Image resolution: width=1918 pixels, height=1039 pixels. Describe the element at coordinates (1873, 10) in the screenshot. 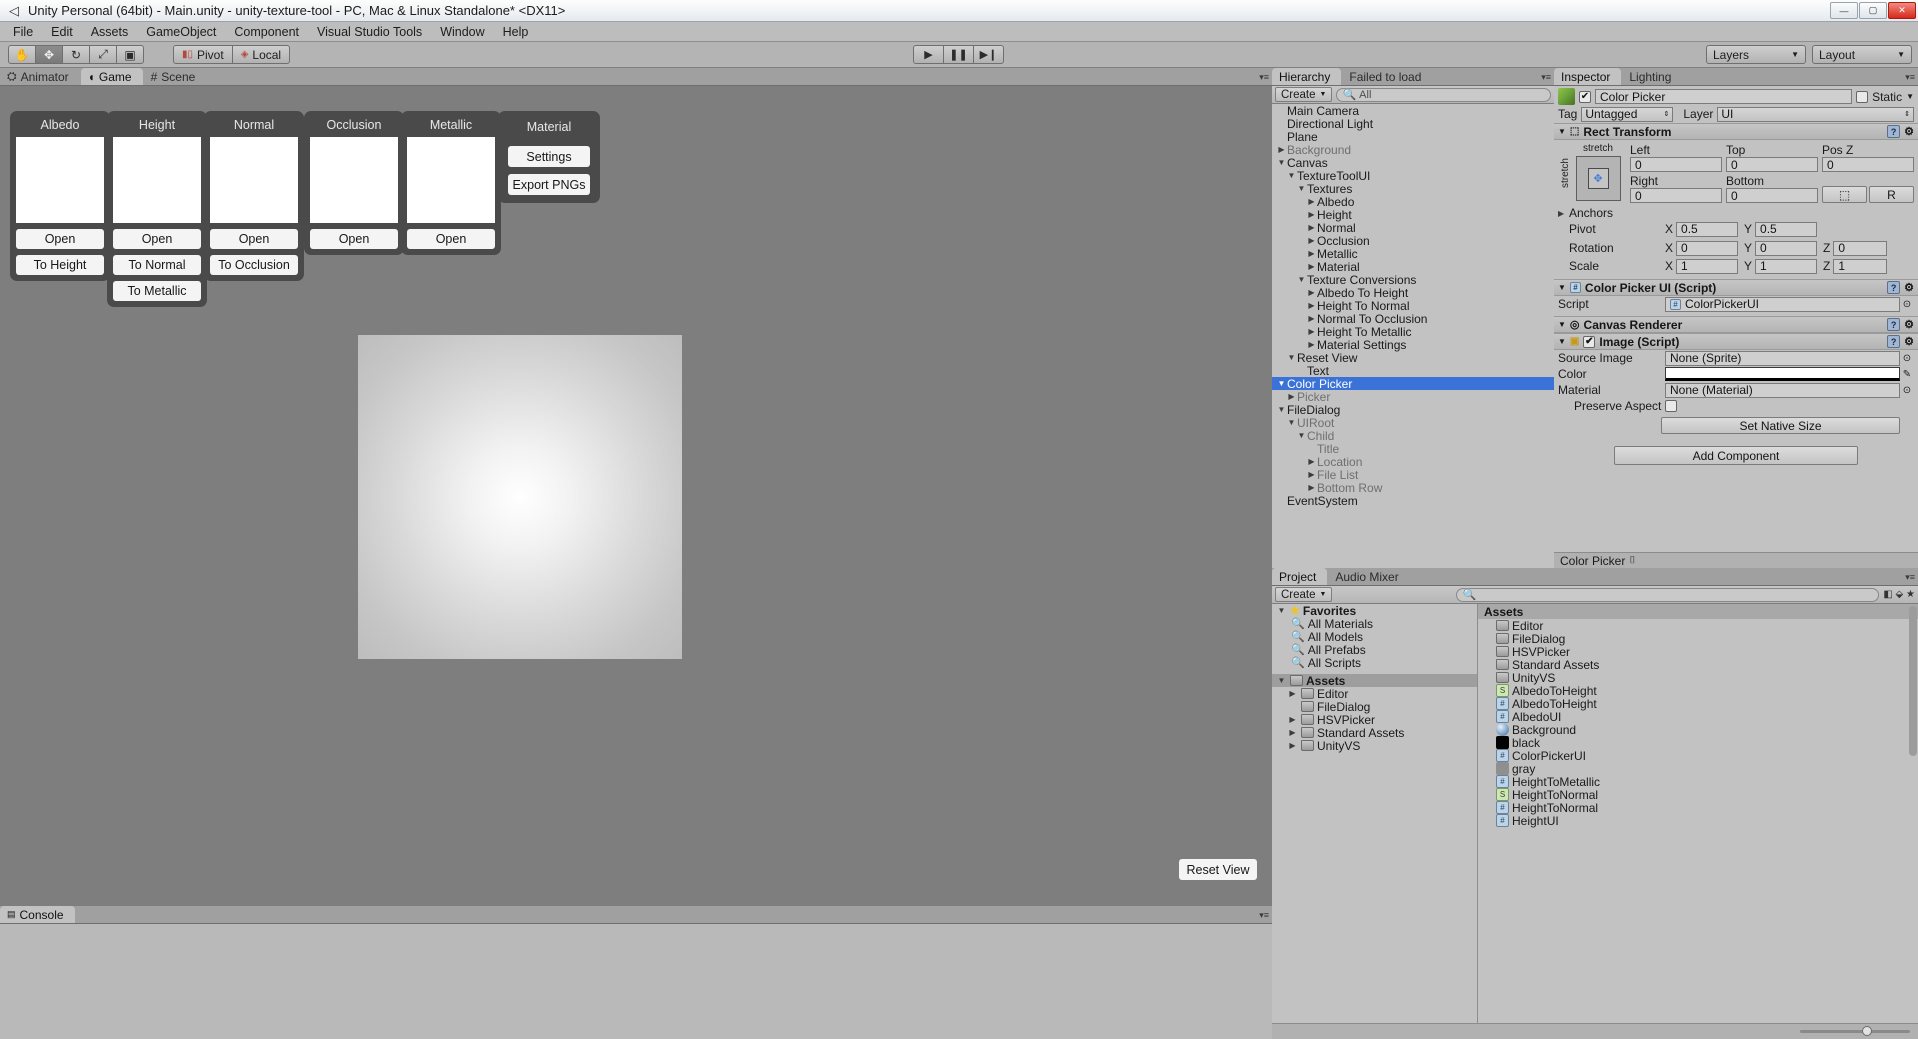

I see `maximize-button: ▢` at that location.